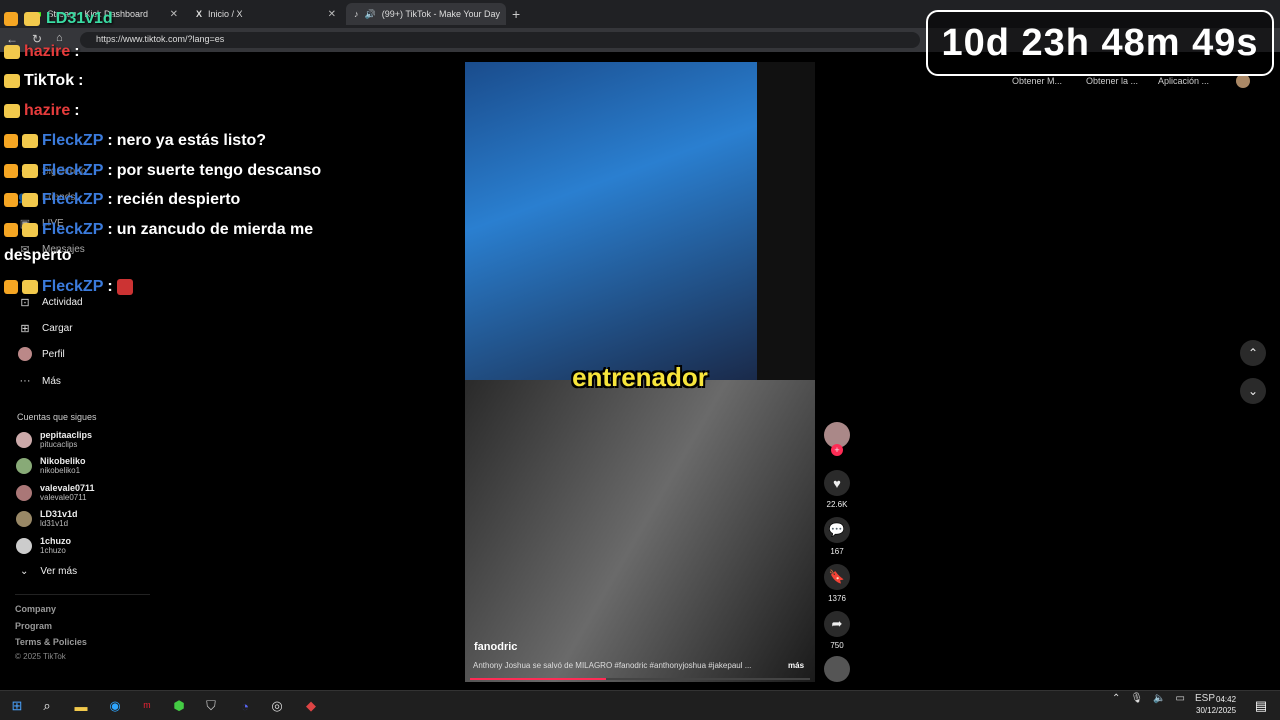  I want to click on clock-date: 30/12/2025, so click(1216, 710).